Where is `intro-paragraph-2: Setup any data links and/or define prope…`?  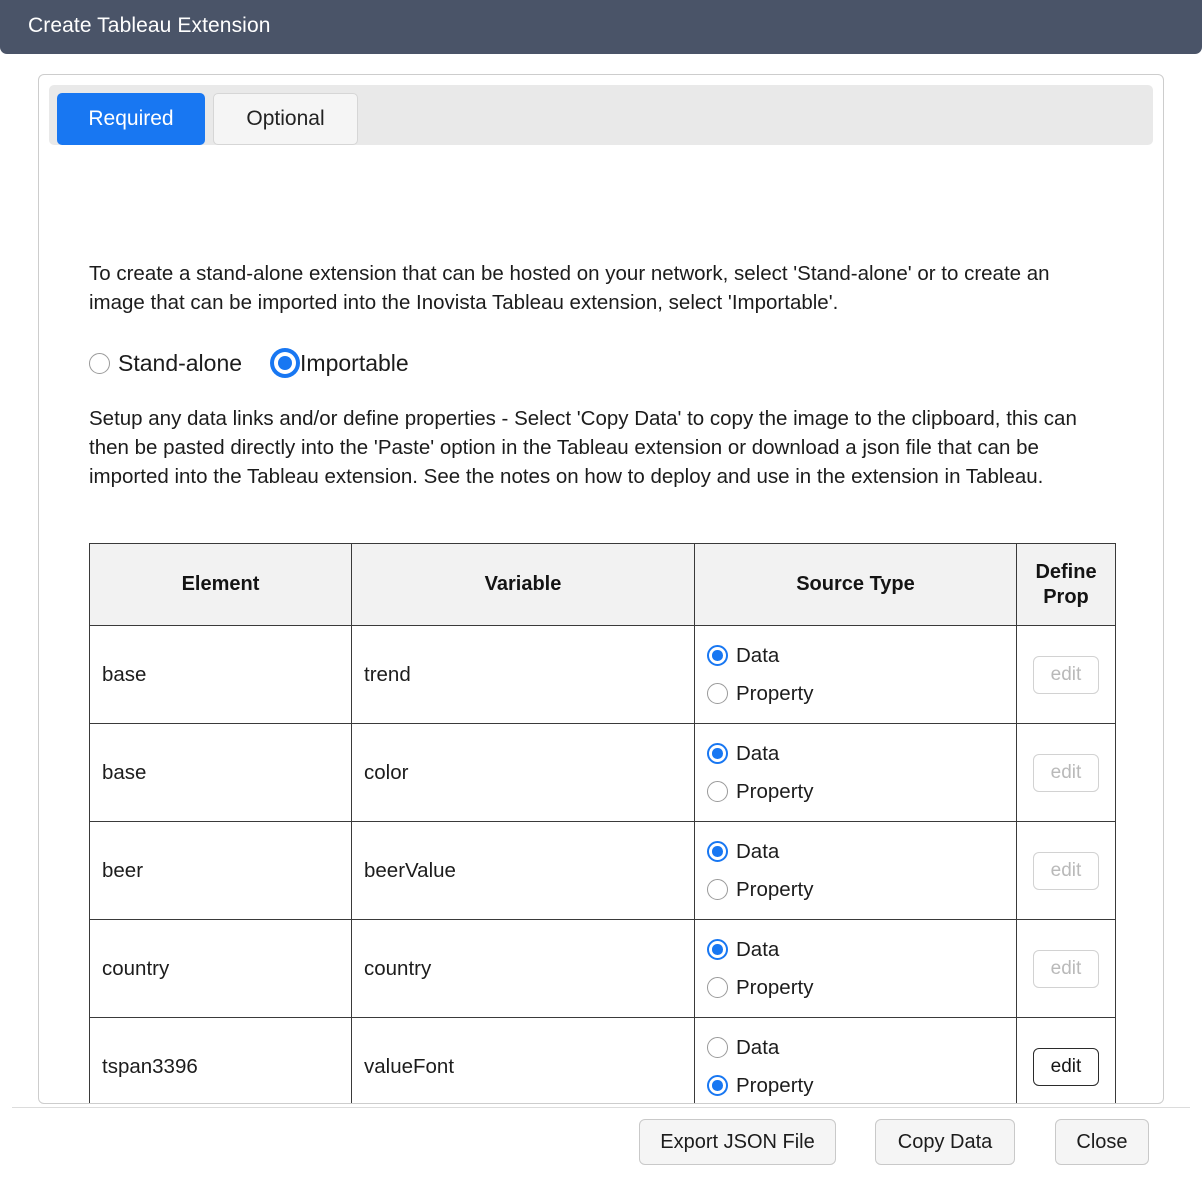
intro-paragraph-2: Setup any data links and/or define prope… is located at coordinates (583, 447).